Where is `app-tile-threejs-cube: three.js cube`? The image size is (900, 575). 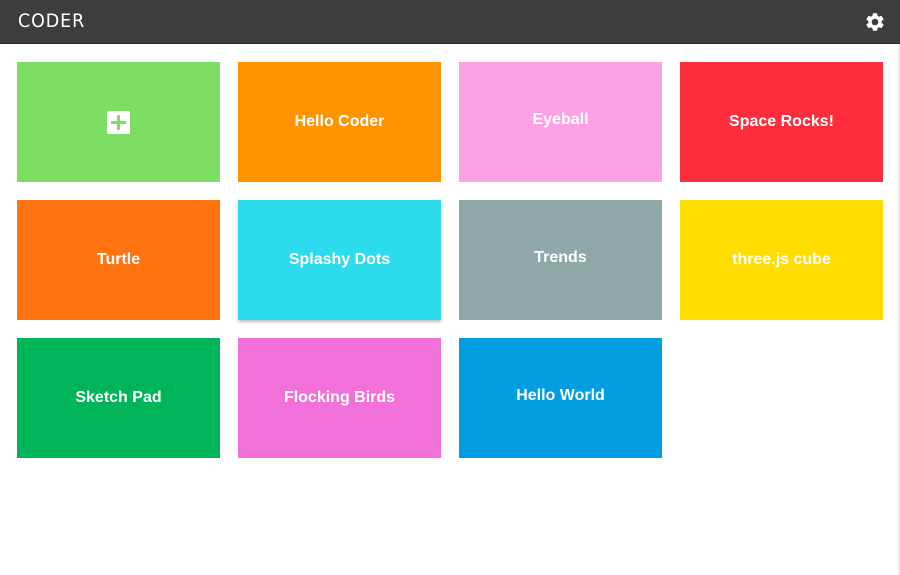
app-tile-threejs-cube: three.js cube is located at coordinates (781, 260).